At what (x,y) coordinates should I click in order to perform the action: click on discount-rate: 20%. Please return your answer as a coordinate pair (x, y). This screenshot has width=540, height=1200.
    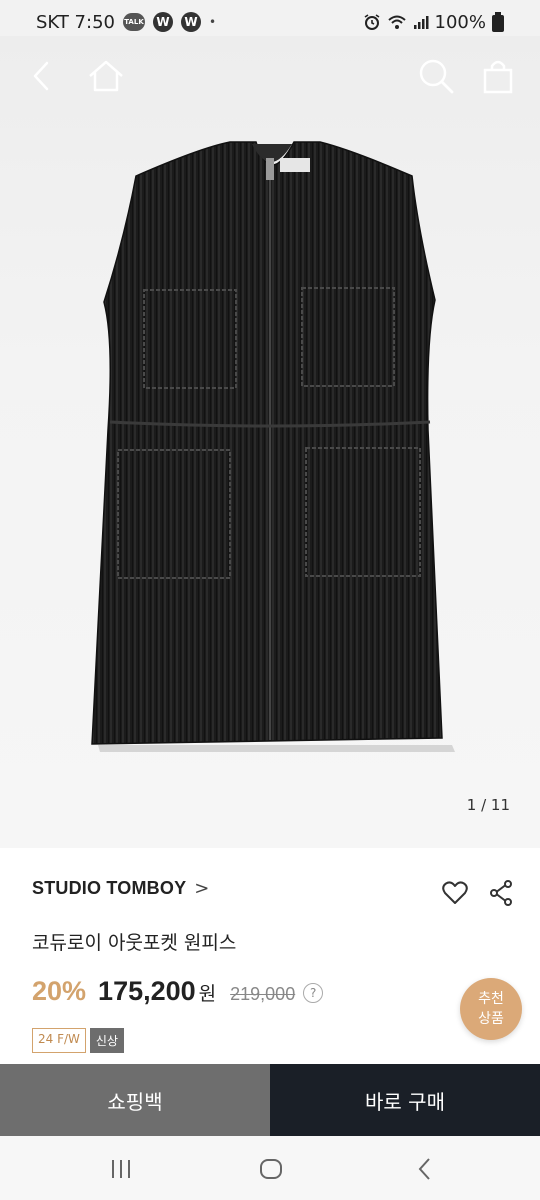
    Looking at the image, I should click on (59, 991).